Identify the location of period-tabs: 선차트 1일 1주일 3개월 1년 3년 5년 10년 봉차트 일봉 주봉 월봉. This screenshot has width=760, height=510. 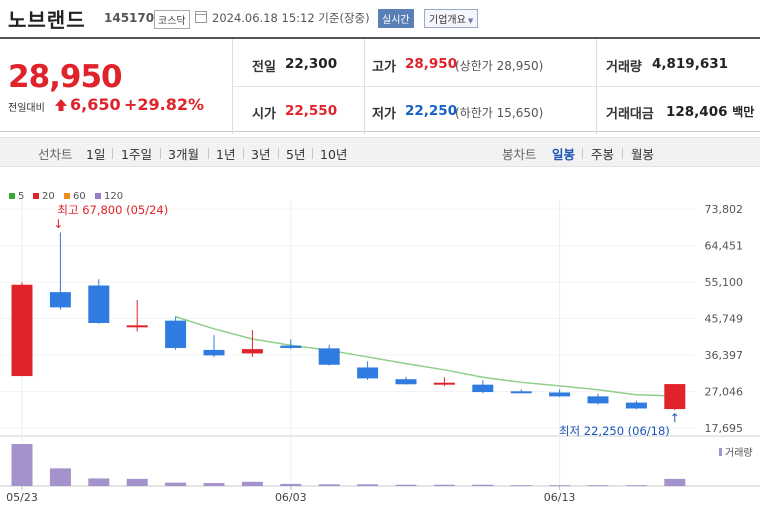
(380, 152).